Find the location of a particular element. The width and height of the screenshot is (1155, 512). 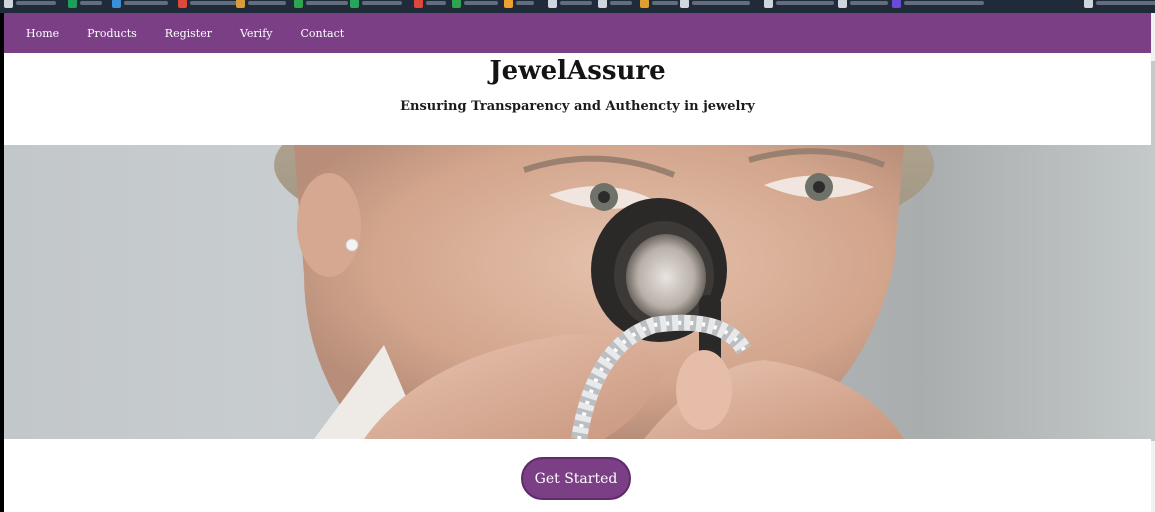

nav-register-link: Register is located at coordinates (188, 33).